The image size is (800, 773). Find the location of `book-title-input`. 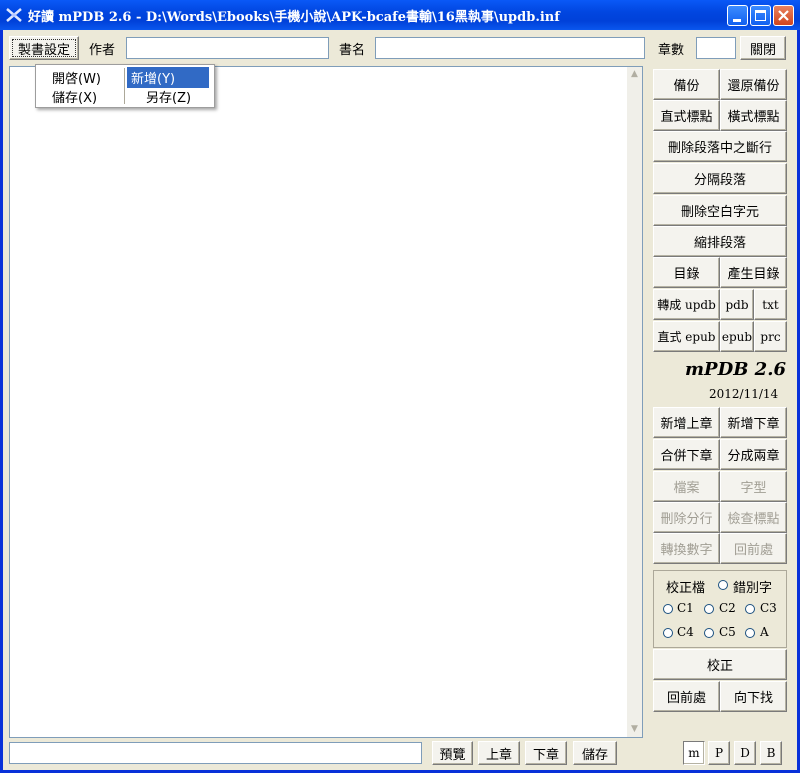

book-title-input is located at coordinates (510, 48).